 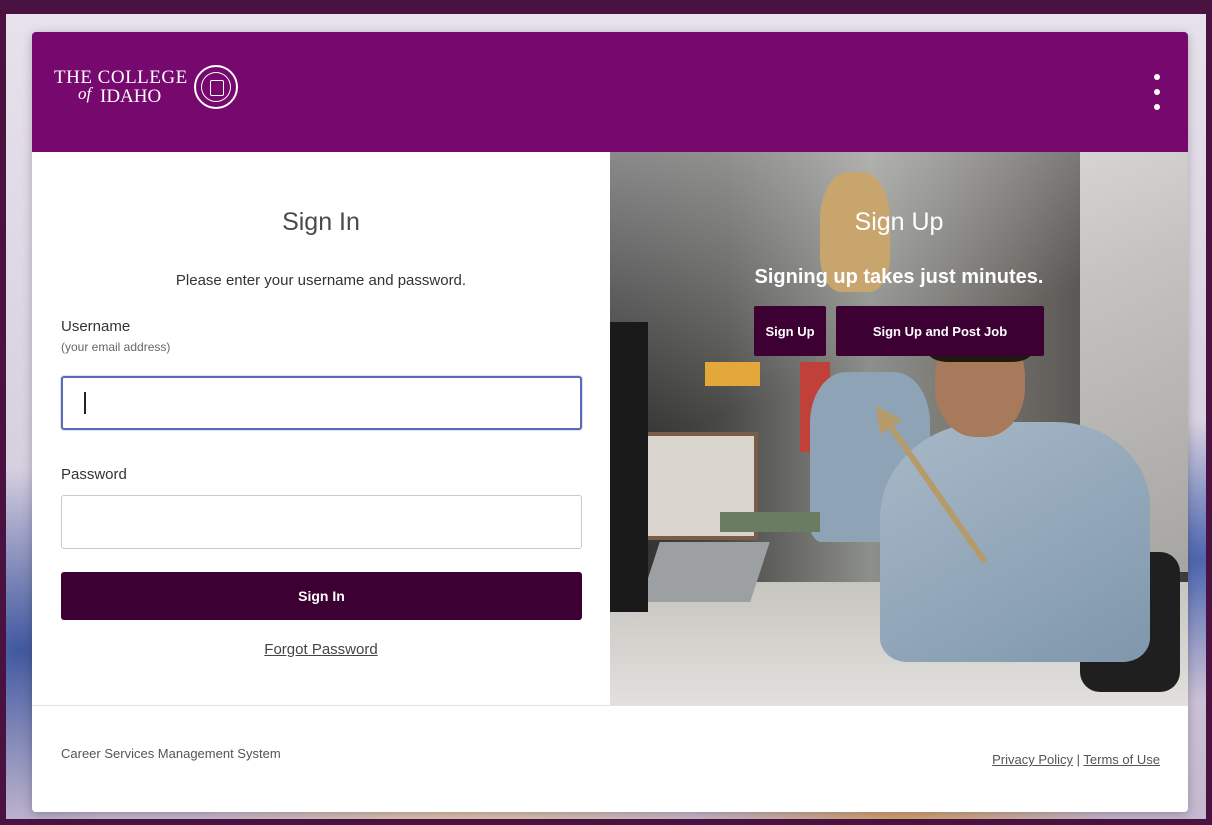 I want to click on sign-in-subtitle: Please enter your username and password., so click(x=321, y=280).